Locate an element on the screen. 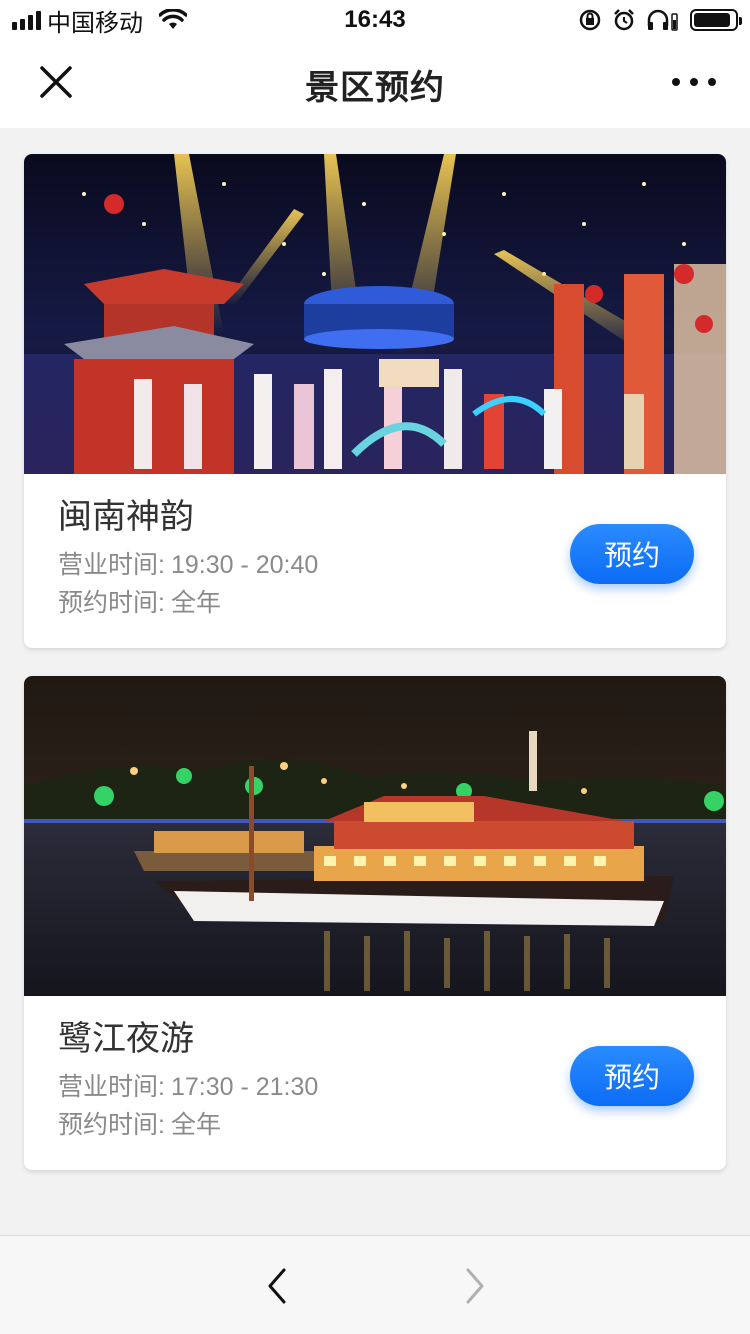 This screenshot has height=1334, width=750. opening-hours-value: 17:30 - 21:30 is located at coordinates (244, 1087).